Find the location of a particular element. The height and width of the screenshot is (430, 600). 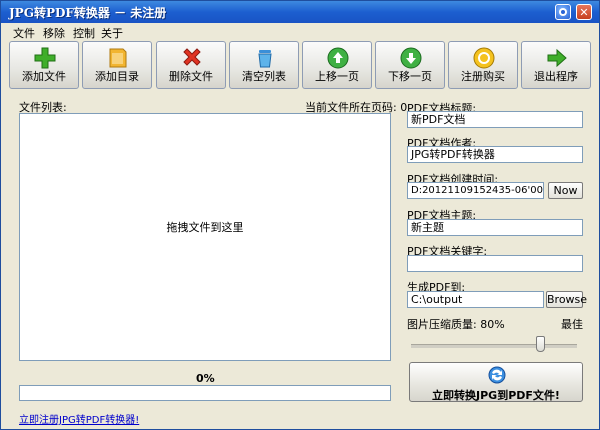

exit-button: 退出程序 is located at coordinates (556, 65).